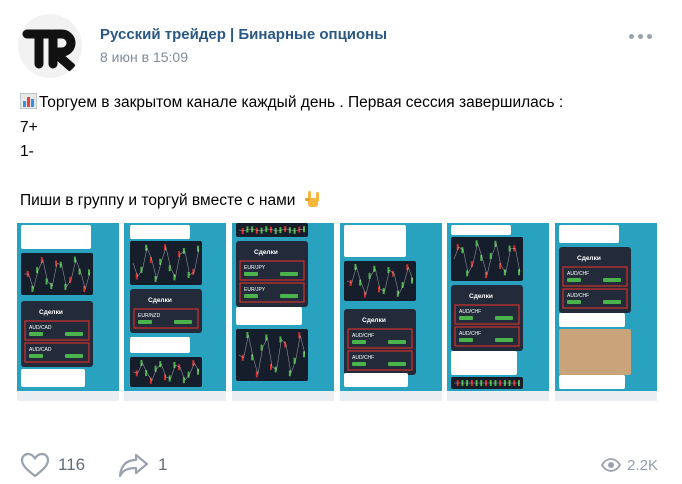 Image resolution: width=682 pixels, height=484 pixels. What do you see at coordinates (341, 465) in the screenshot?
I see `post-actions-bar: 116 1 2.2K` at bounding box center [341, 465].